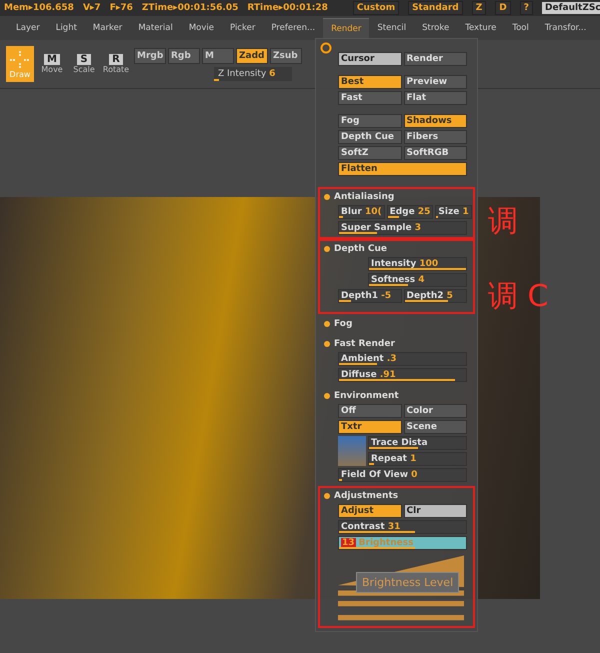  I want to click on menu-item: Stroke, so click(436, 28).